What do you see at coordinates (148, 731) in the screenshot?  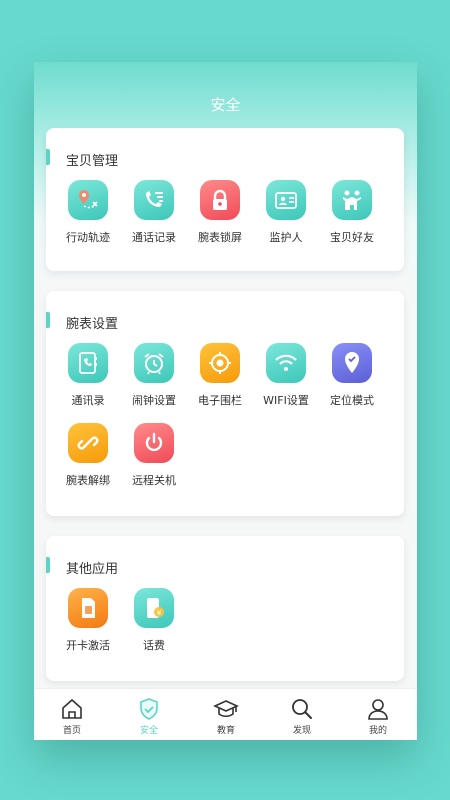 I see `tab-label: 安全` at bounding box center [148, 731].